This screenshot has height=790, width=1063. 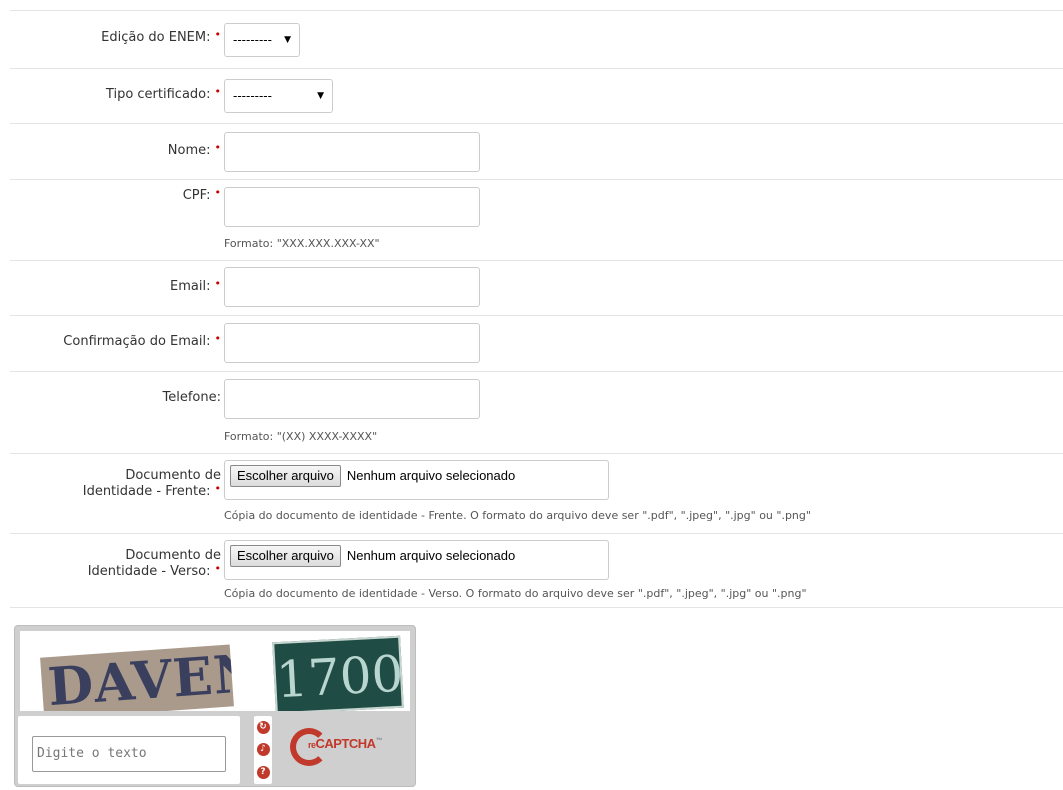 I want to click on edition-label: Edição do ENEM:, so click(x=156, y=37).